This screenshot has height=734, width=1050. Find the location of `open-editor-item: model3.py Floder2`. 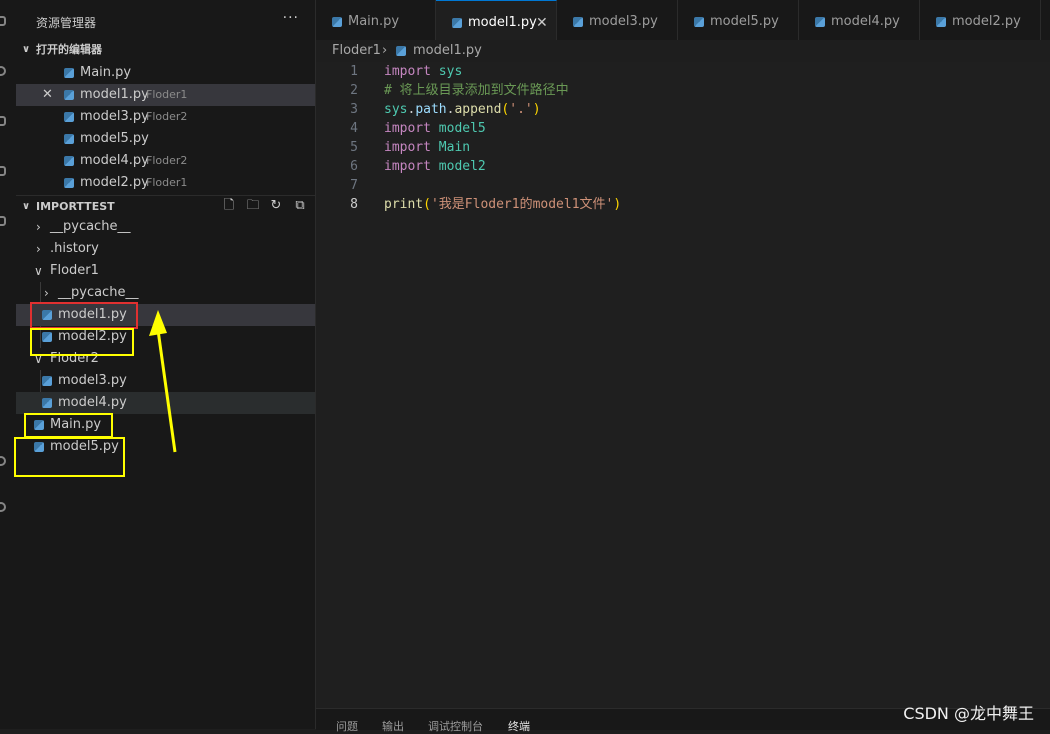

open-editor-item: model3.py Floder2 is located at coordinates (165, 117).